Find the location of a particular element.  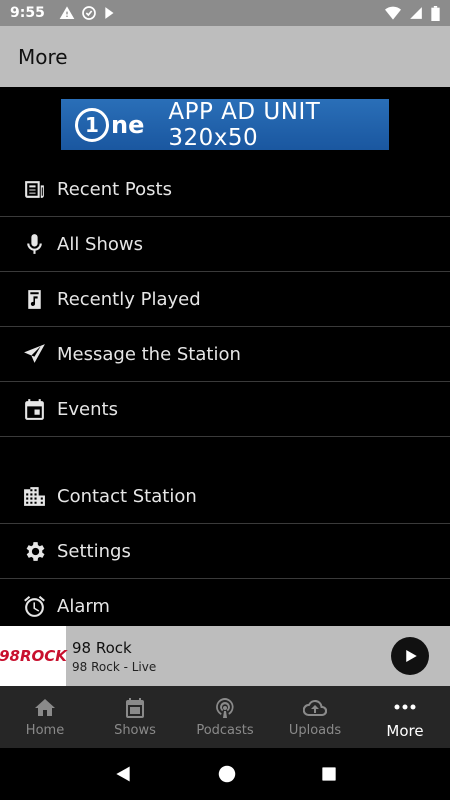

tab-label: Home is located at coordinates (45, 730).